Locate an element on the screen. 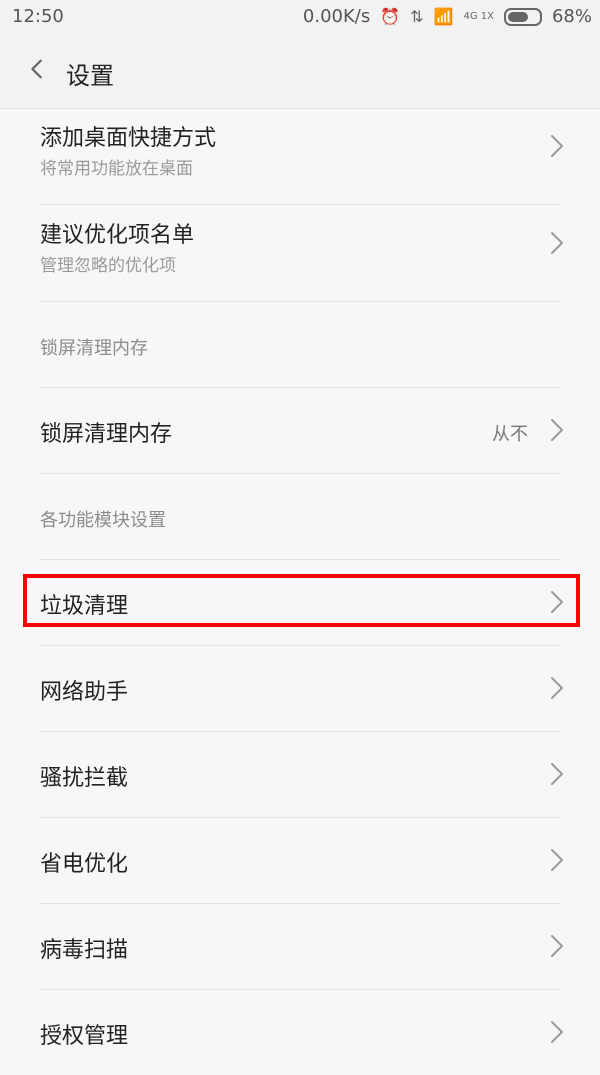  settings-item-label: 建议优化项名单 is located at coordinates (117, 235).